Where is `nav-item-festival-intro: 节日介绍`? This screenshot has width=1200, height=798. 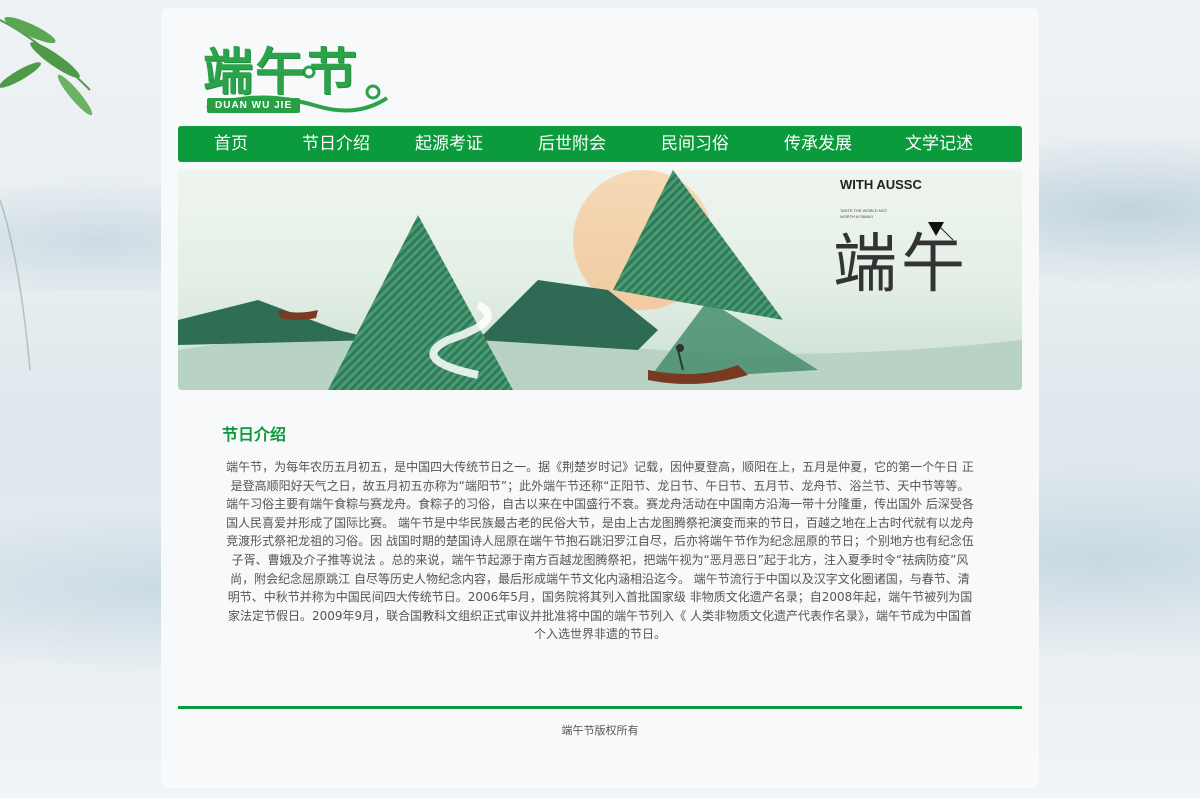 nav-item-festival-intro: 节日介绍 is located at coordinates (336, 144).